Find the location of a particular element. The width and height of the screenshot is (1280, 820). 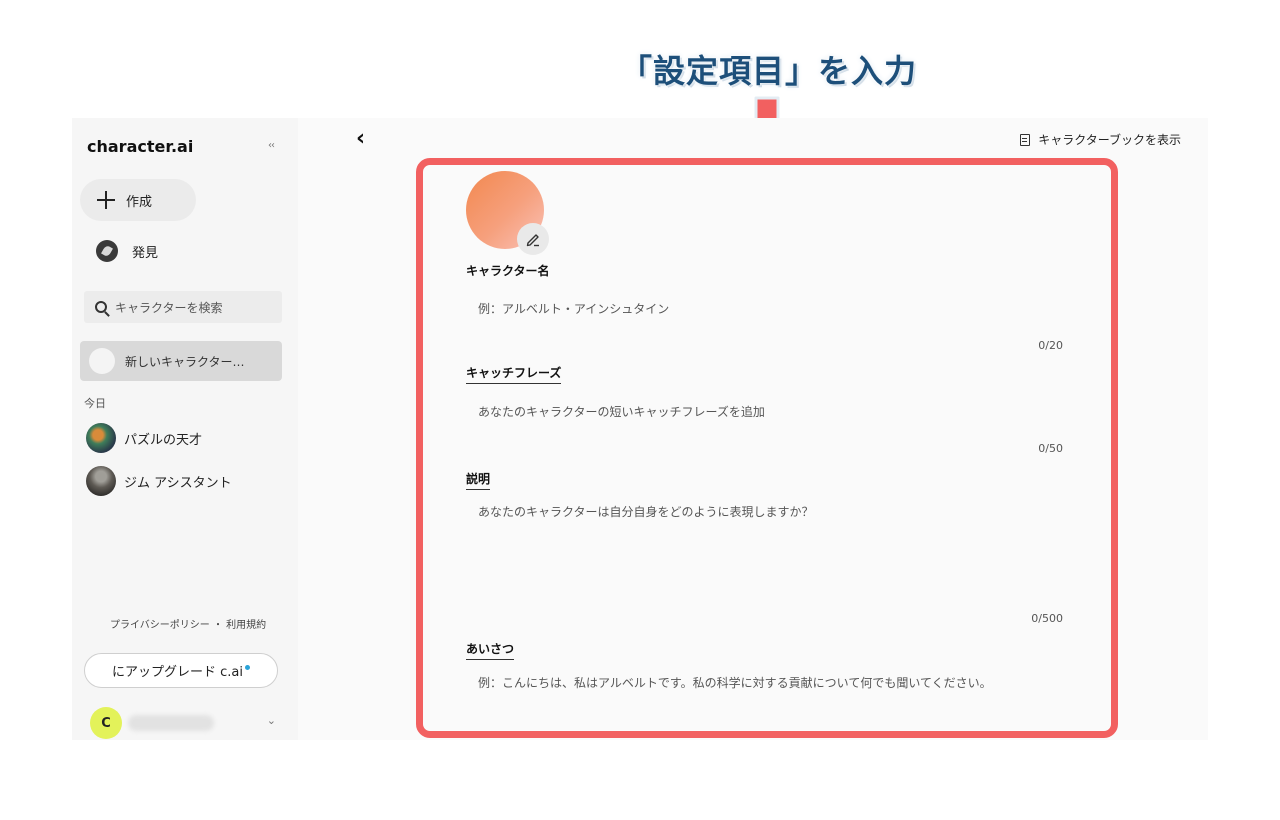

chat-item: ジム アシスタント is located at coordinates (159, 481).